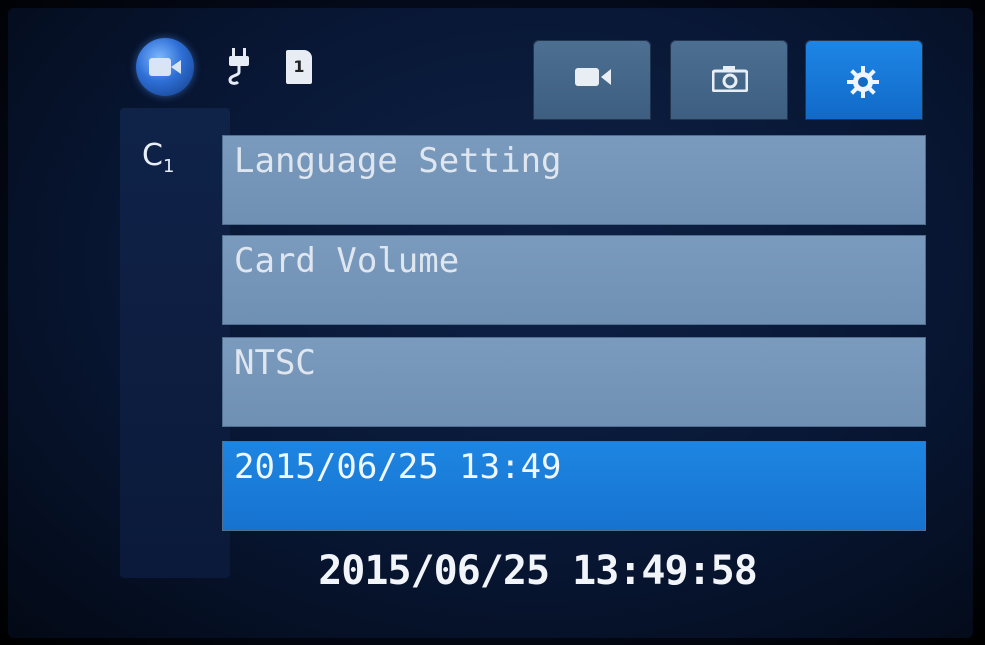 The width and height of the screenshot is (985, 645). I want to click on sd-card-number: 1, so click(299, 66).